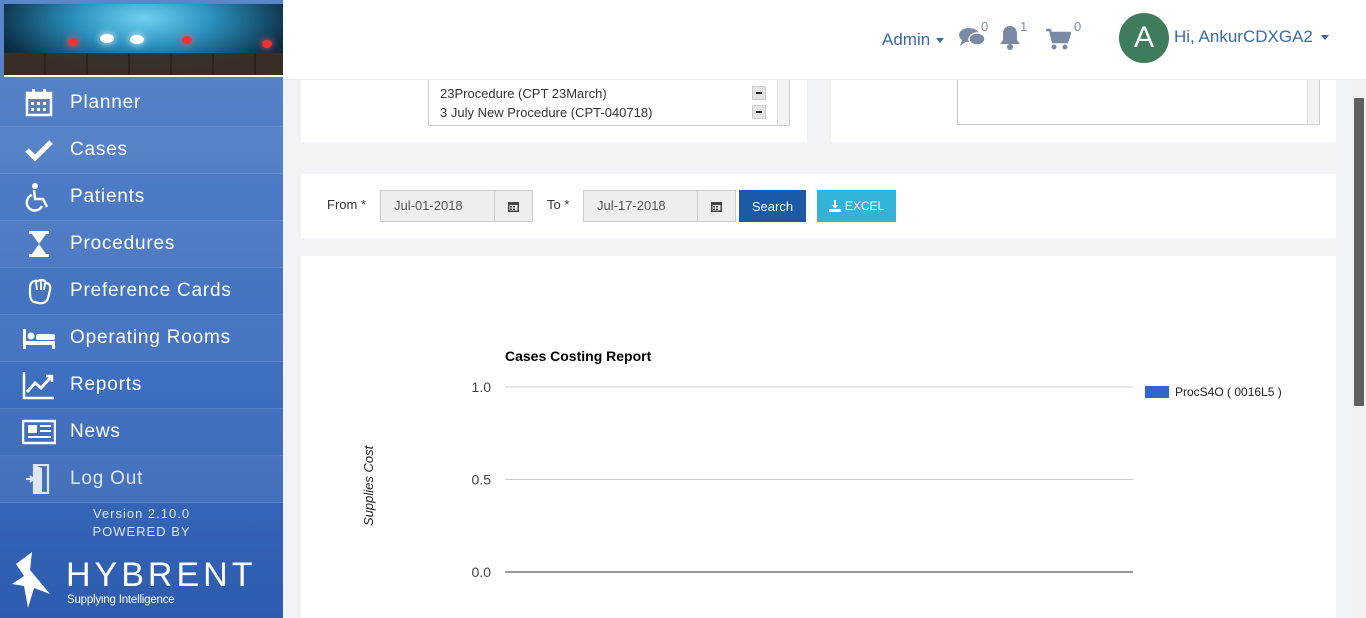  I want to click on sidebar-item-news: News, so click(141, 432).